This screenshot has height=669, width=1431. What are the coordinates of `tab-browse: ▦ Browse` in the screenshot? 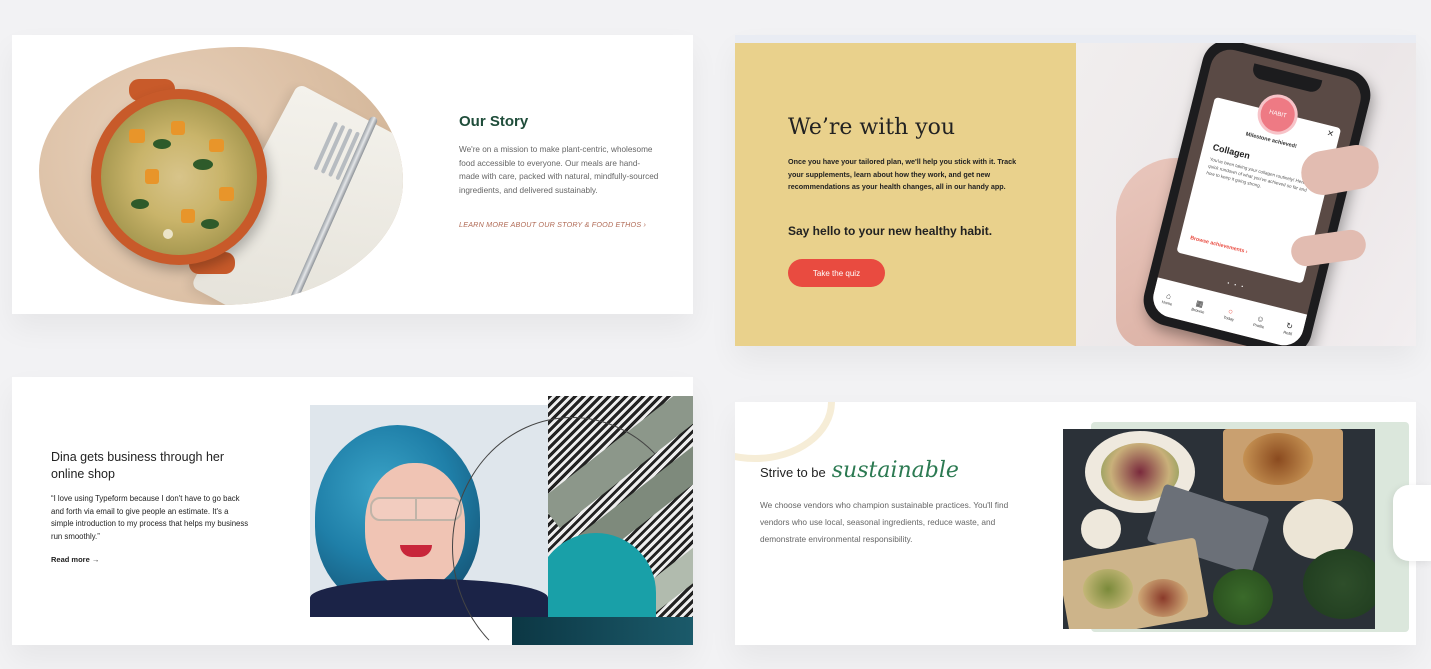 It's located at (1198, 306).